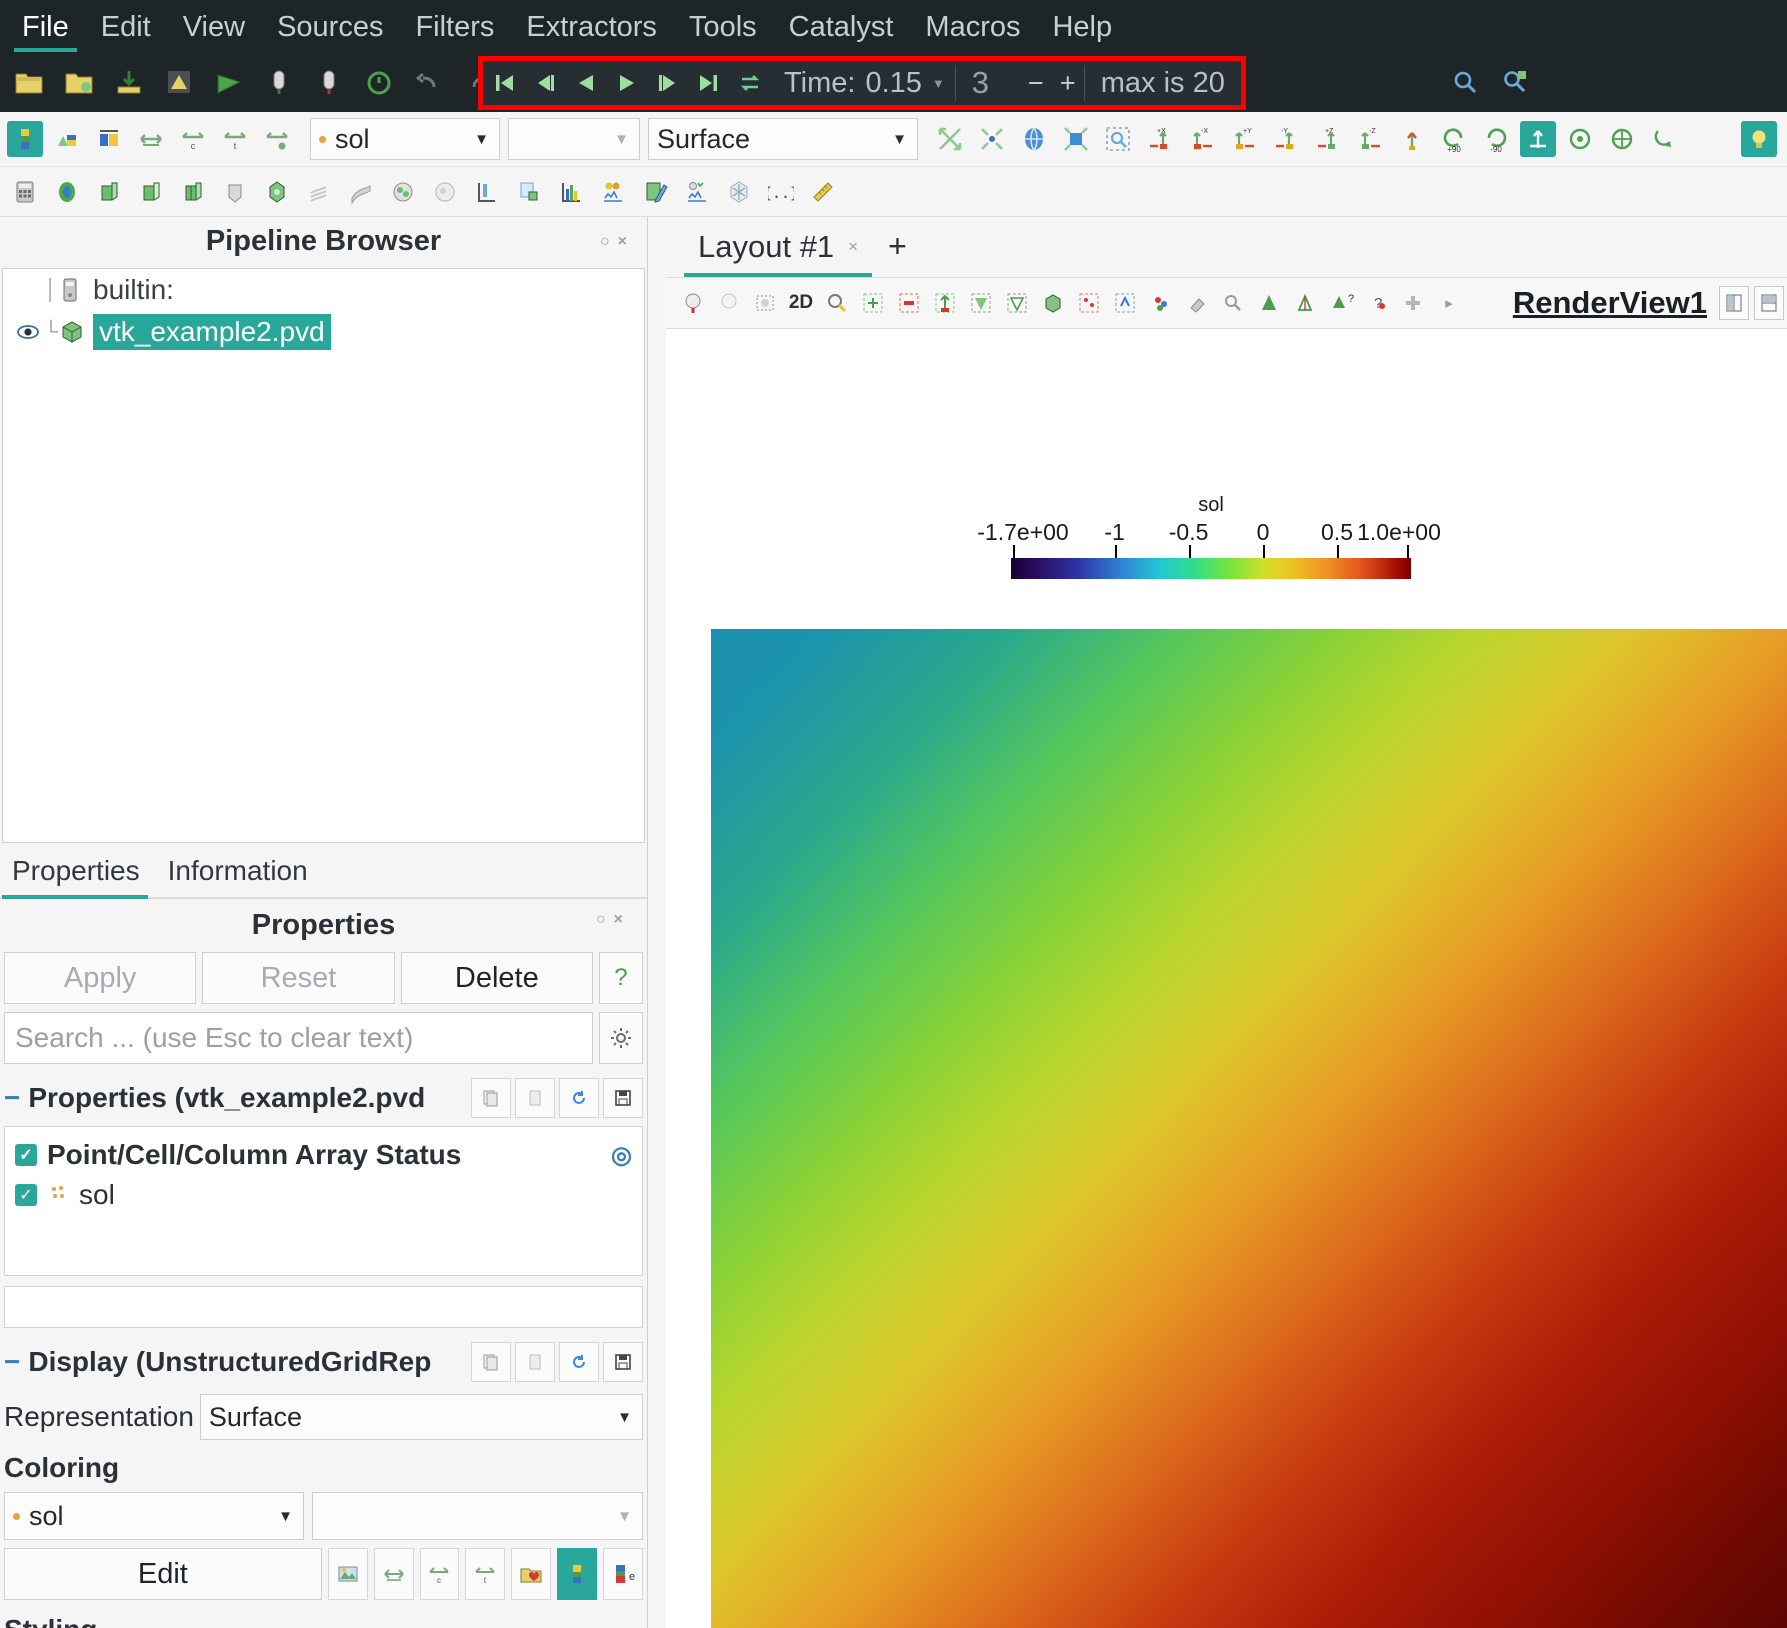 Image resolution: width=1787 pixels, height=1628 pixels. What do you see at coordinates (873, 303) in the screenshot?
I see `select-cells-icon` at bounding box center [873, 303].